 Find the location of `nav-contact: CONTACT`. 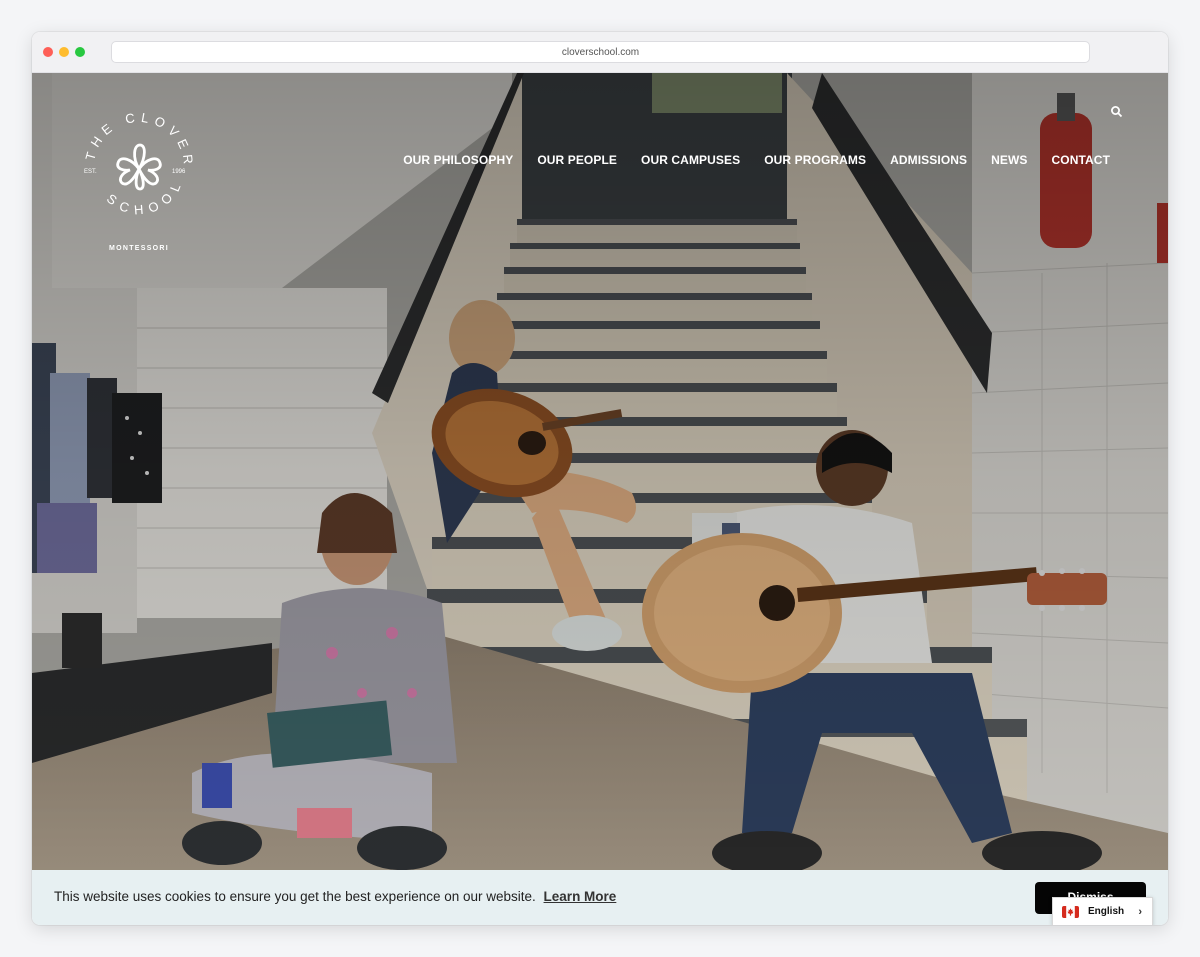

nav-contact: CONTACT is located at coordinates (1081, 160).